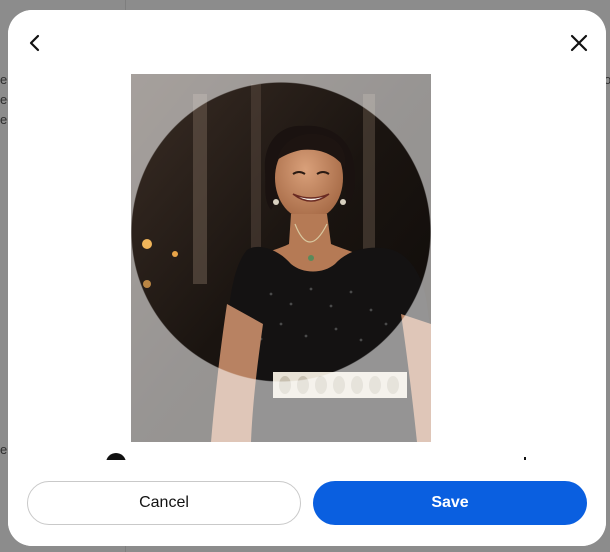 The image size is (610, 552). I want to click on back-button, so click(35, 43).